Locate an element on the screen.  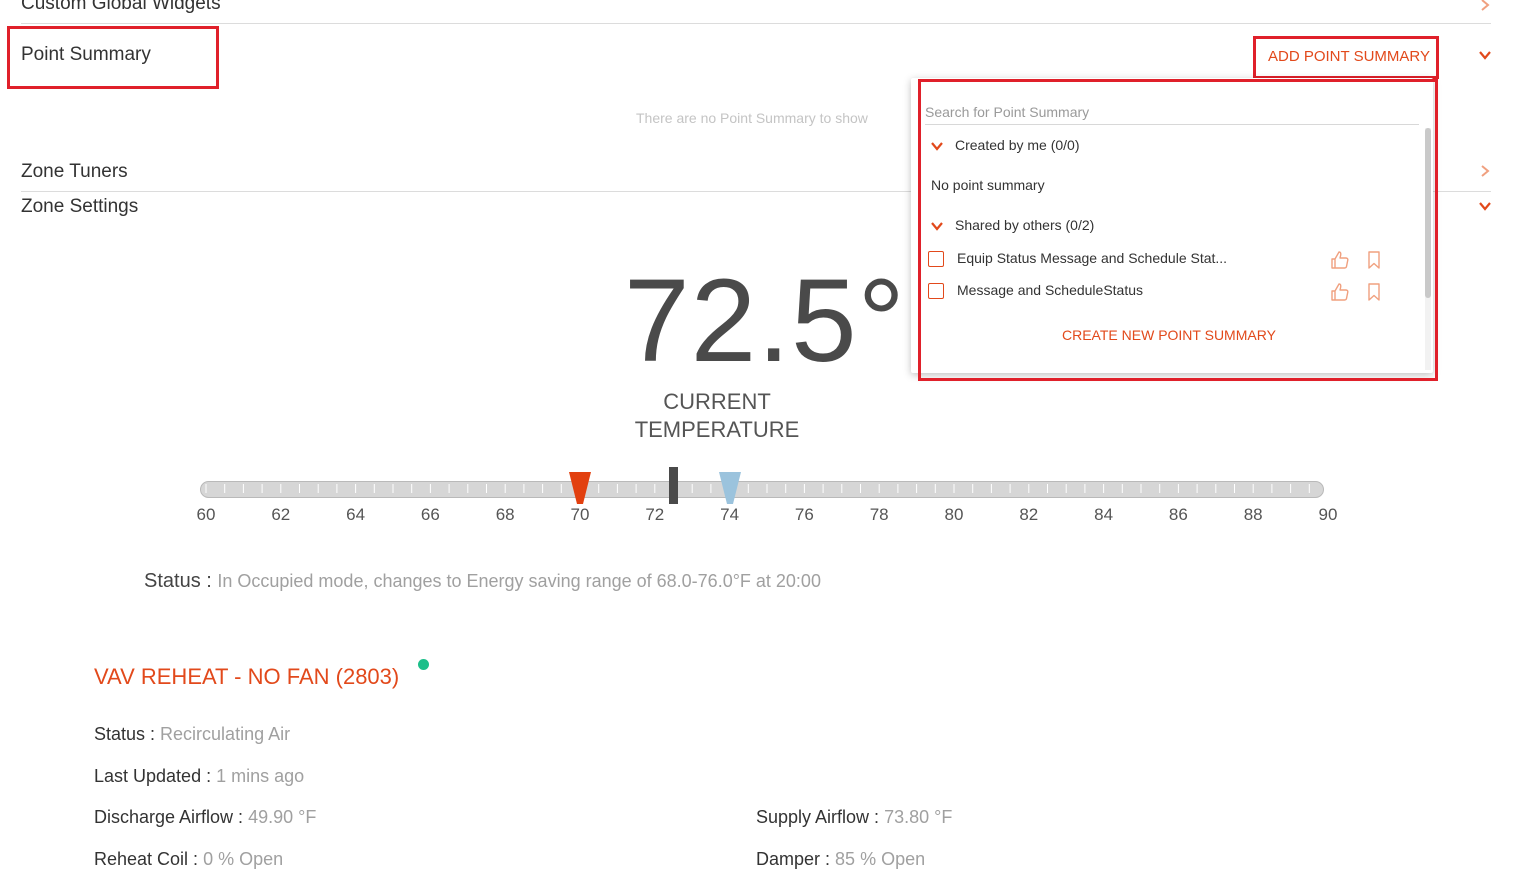
device-status-value: Recirculating Air is located at coordinates (225, 734).